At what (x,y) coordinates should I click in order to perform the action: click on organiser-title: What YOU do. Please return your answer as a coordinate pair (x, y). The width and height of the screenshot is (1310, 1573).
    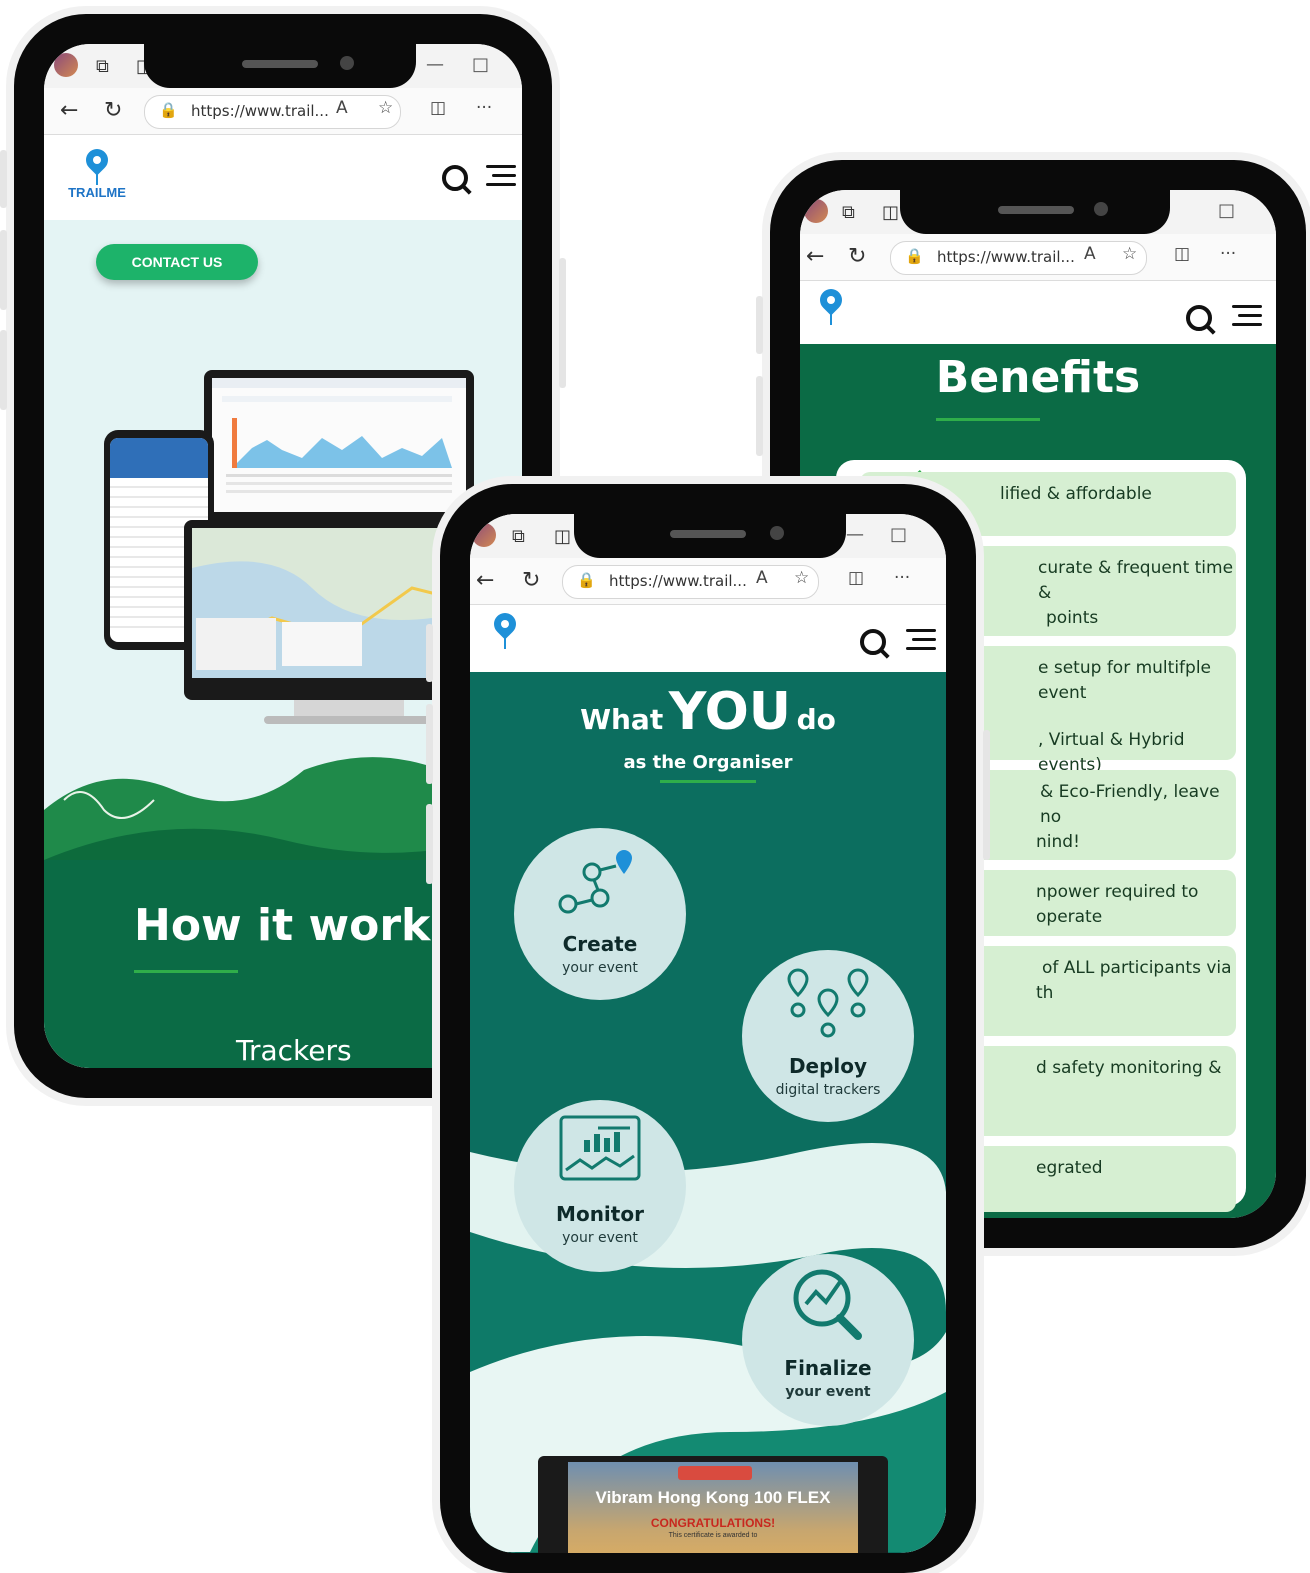
    Looking at the image, I should click on (708, 712).